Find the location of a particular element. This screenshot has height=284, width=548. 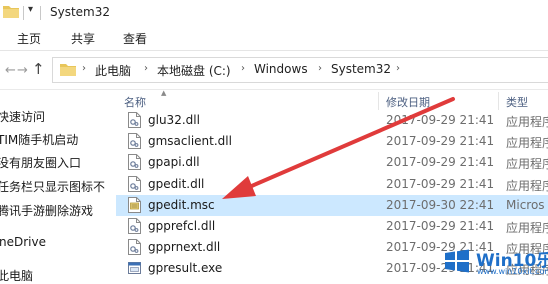

file-name: glu32.dll is located at coordinates (174, 120).